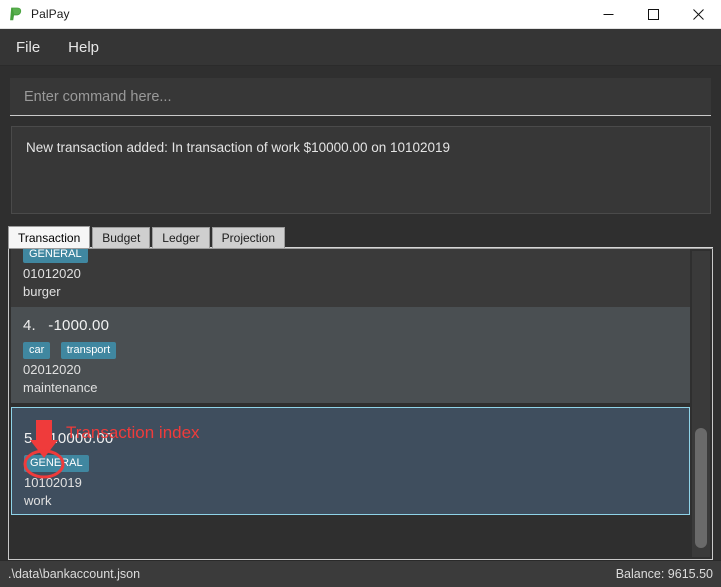 This screenshot has width=721, height=587. Describe the element at coordinates (360, 47) in the screenshot. I see `menu-bar: File Help` at that location.